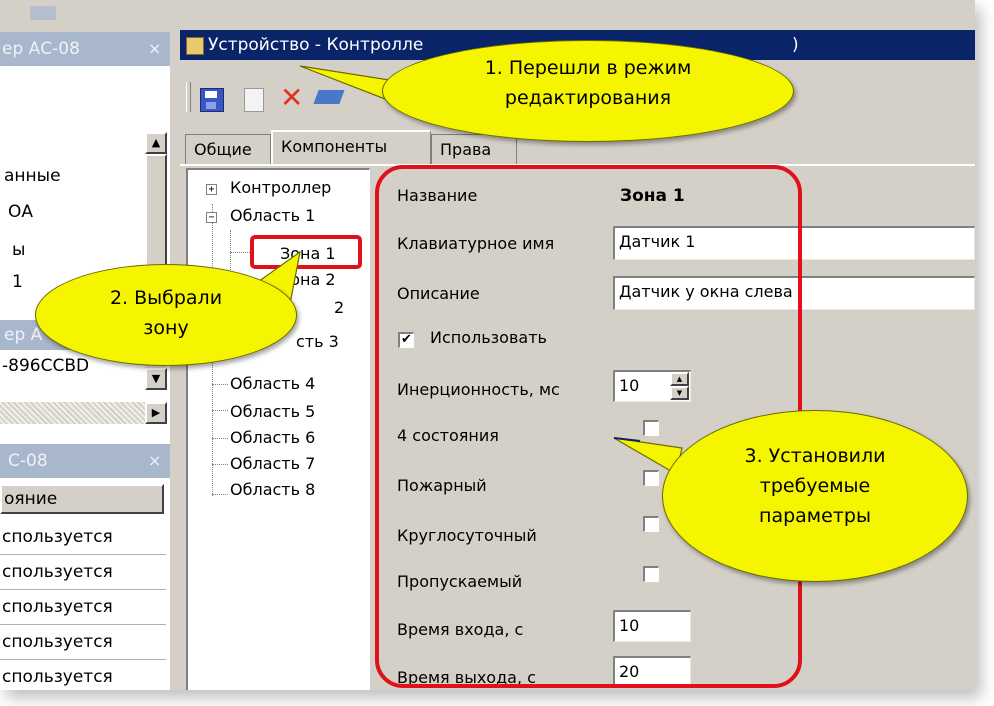 This screenshot has height=706, width=994. I want to click on callout-1-line-2: редактирования, so click(588, 98).